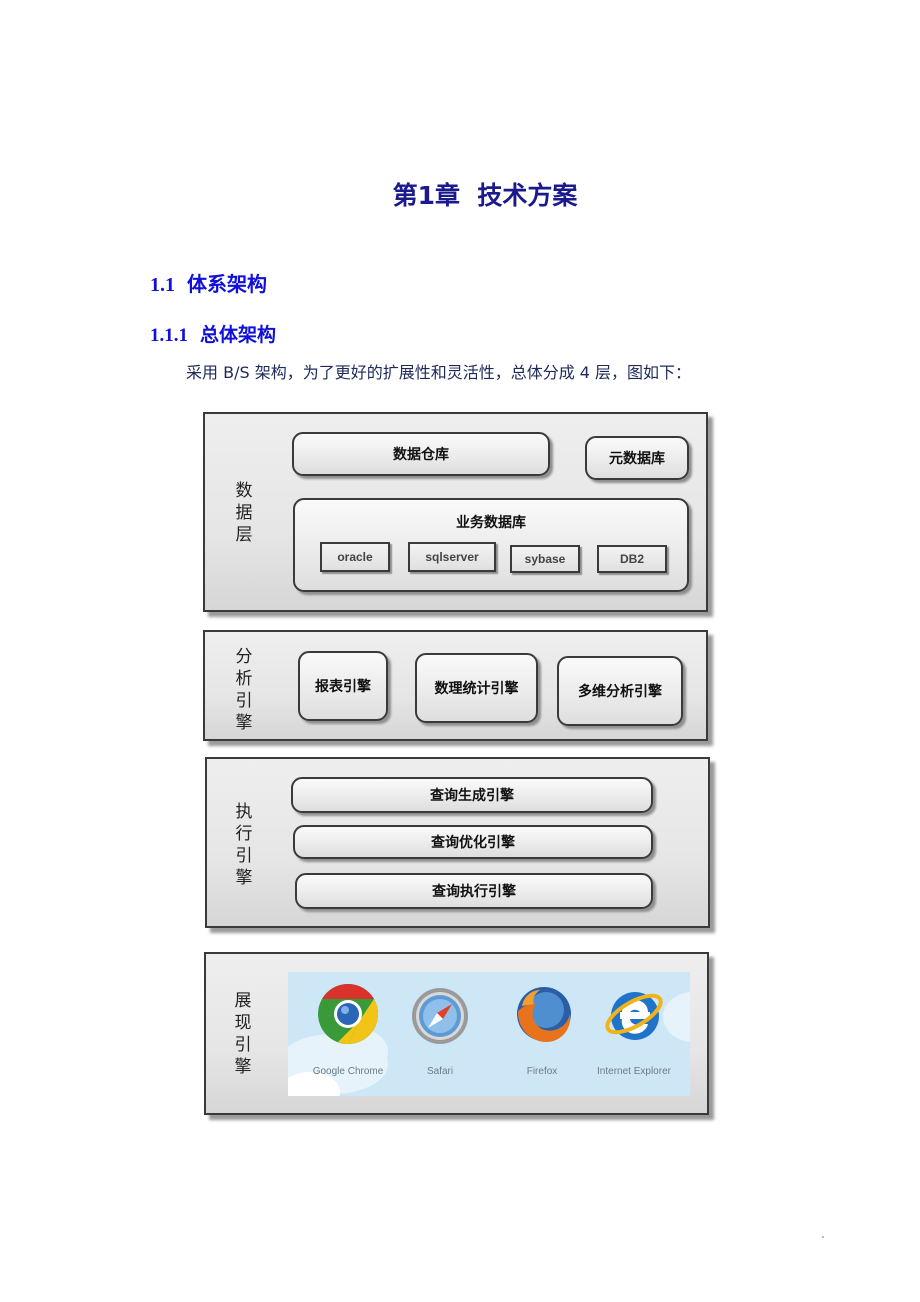  Describe the element at coordinates (542, 1071) in the screenshot. I see `browser-name: Firefox` at that location.